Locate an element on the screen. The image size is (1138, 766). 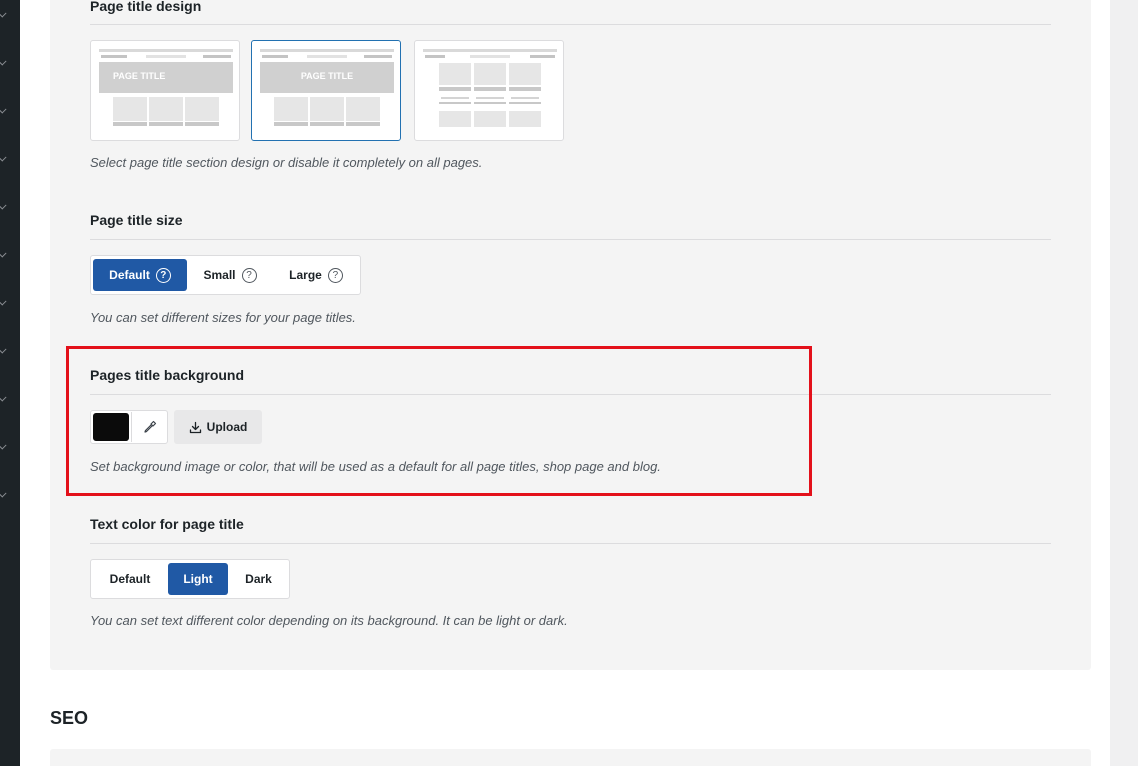
design-option-2: PAGE TITLE is located at coordinates (326, 90).